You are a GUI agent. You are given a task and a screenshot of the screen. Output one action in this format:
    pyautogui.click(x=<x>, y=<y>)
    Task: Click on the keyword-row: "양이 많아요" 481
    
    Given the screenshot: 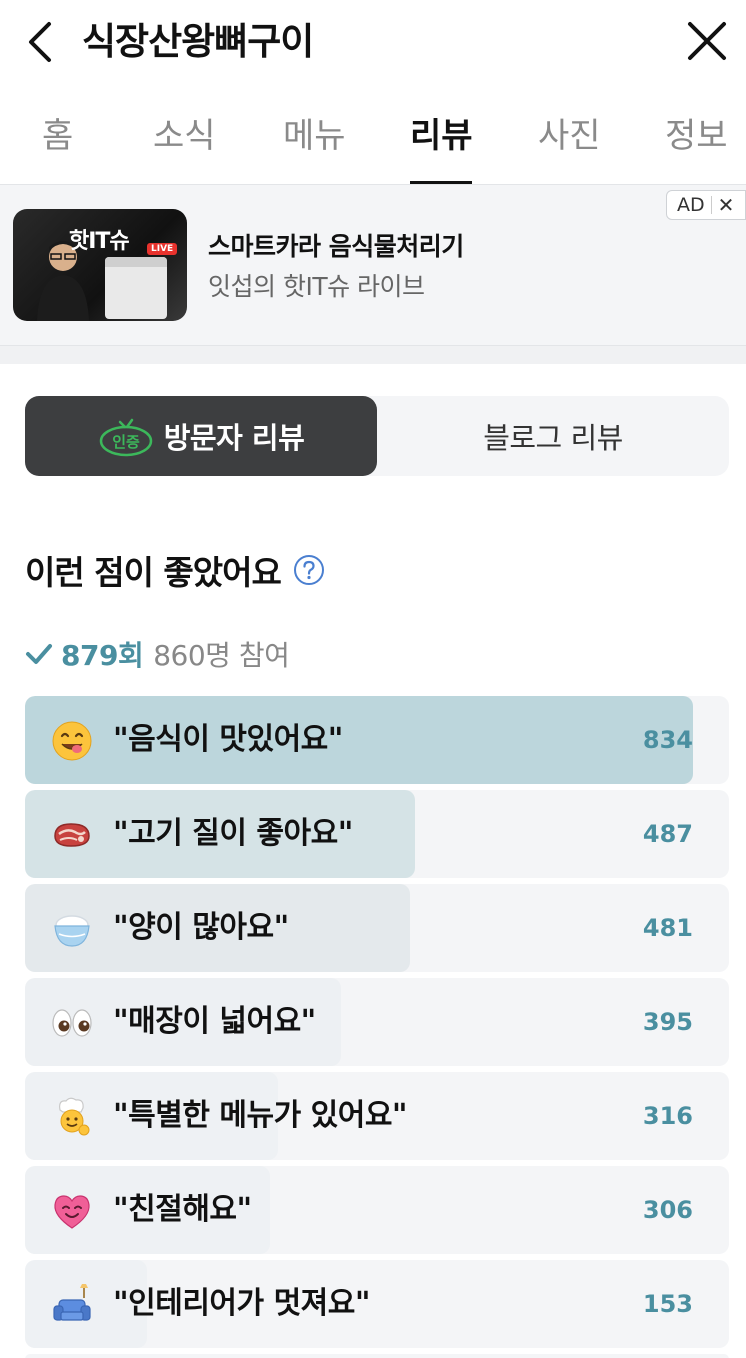 What is the action you would take?
    pyautogui.click(x=377, y=928)
    